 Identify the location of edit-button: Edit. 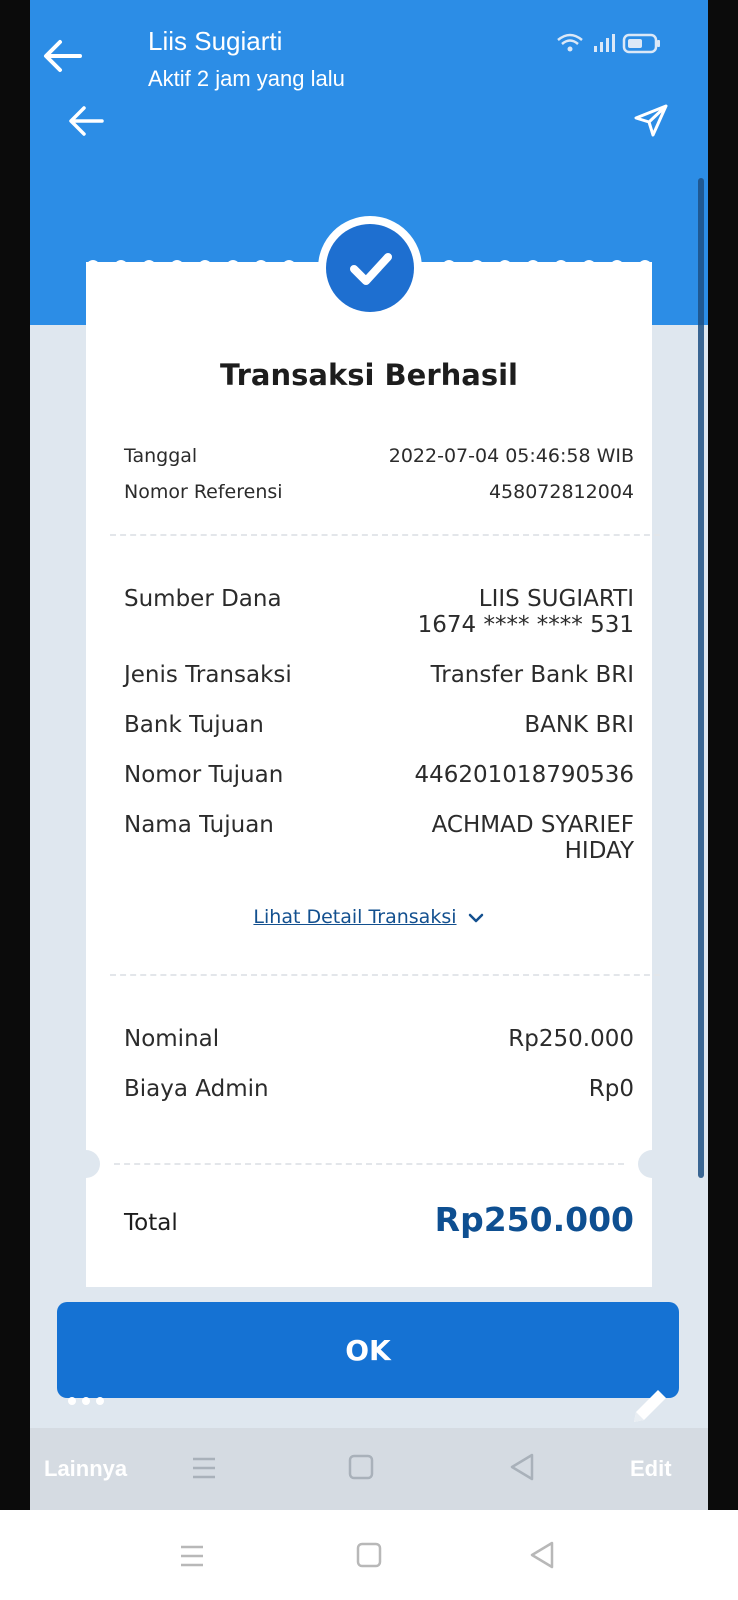
(651, 1469).